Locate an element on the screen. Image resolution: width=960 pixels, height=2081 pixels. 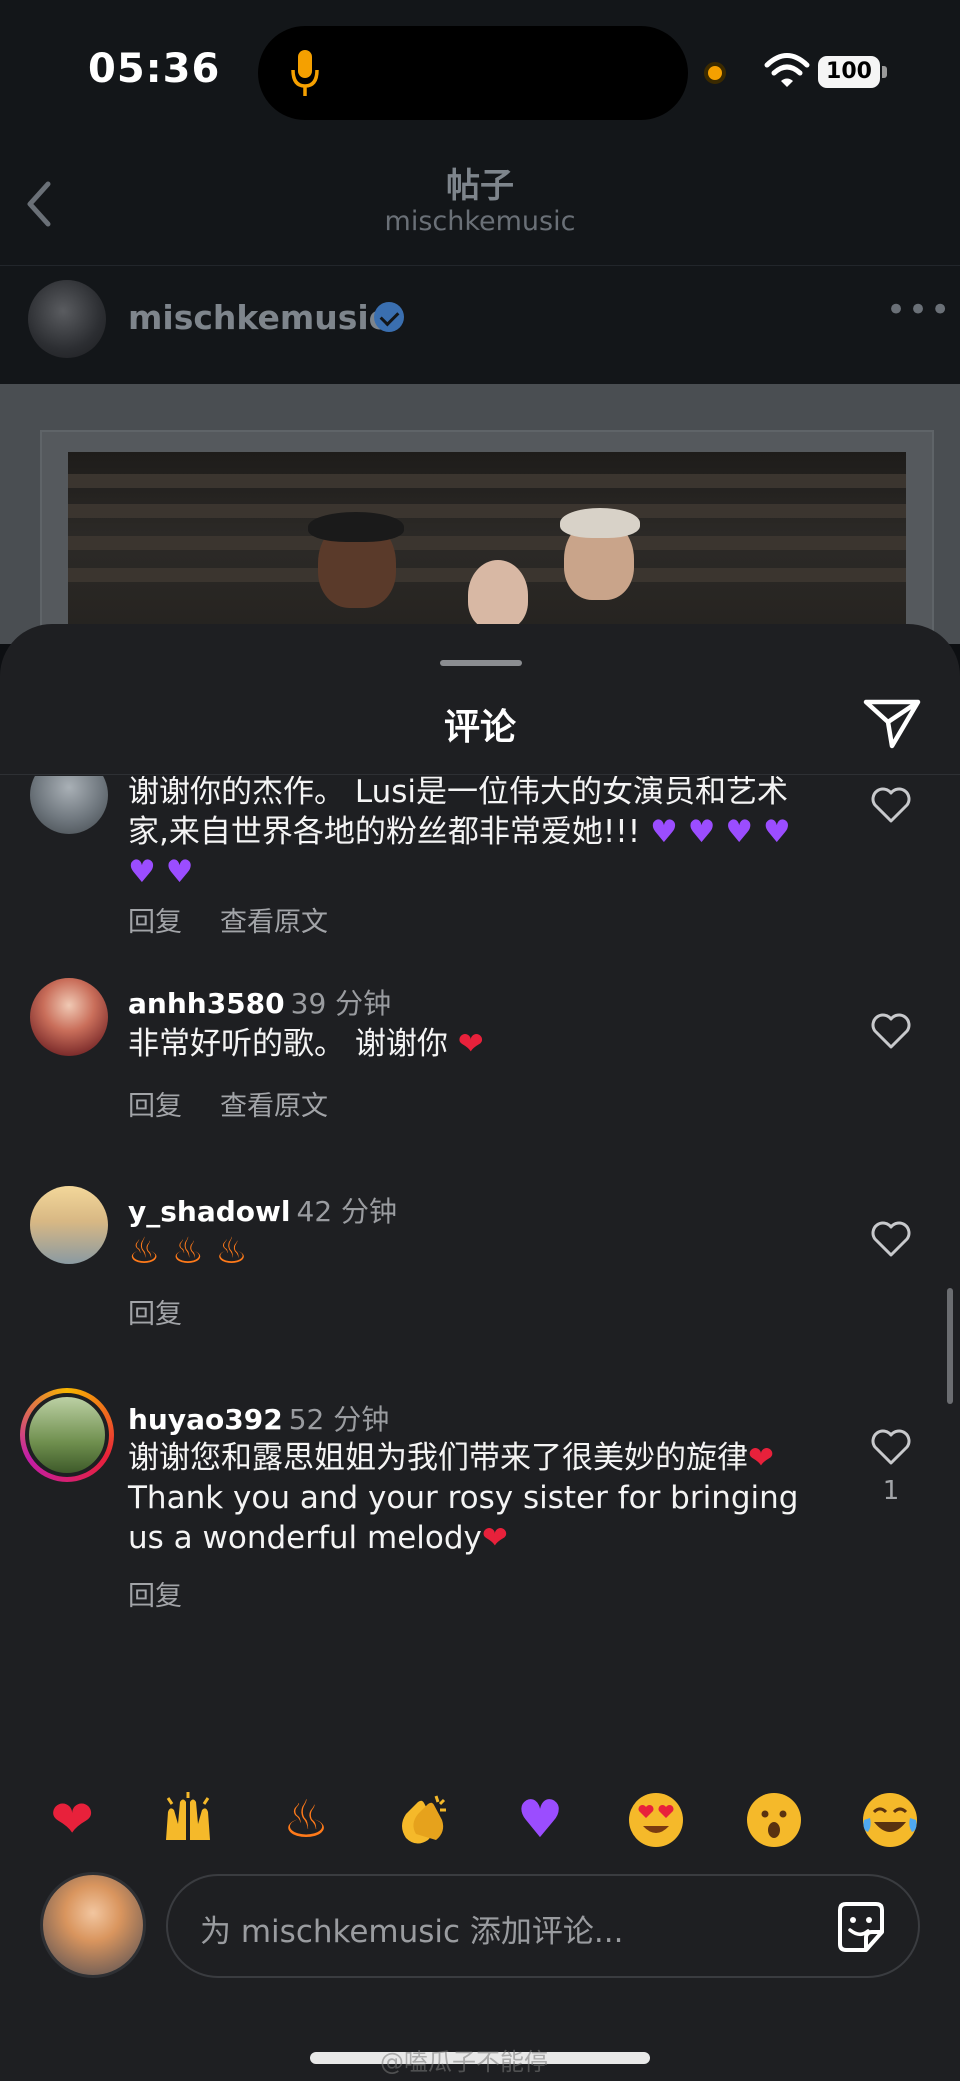
comment-text: 非常好听的歌。 谢谢你 ❤ is located at coordinates (306, 1044).